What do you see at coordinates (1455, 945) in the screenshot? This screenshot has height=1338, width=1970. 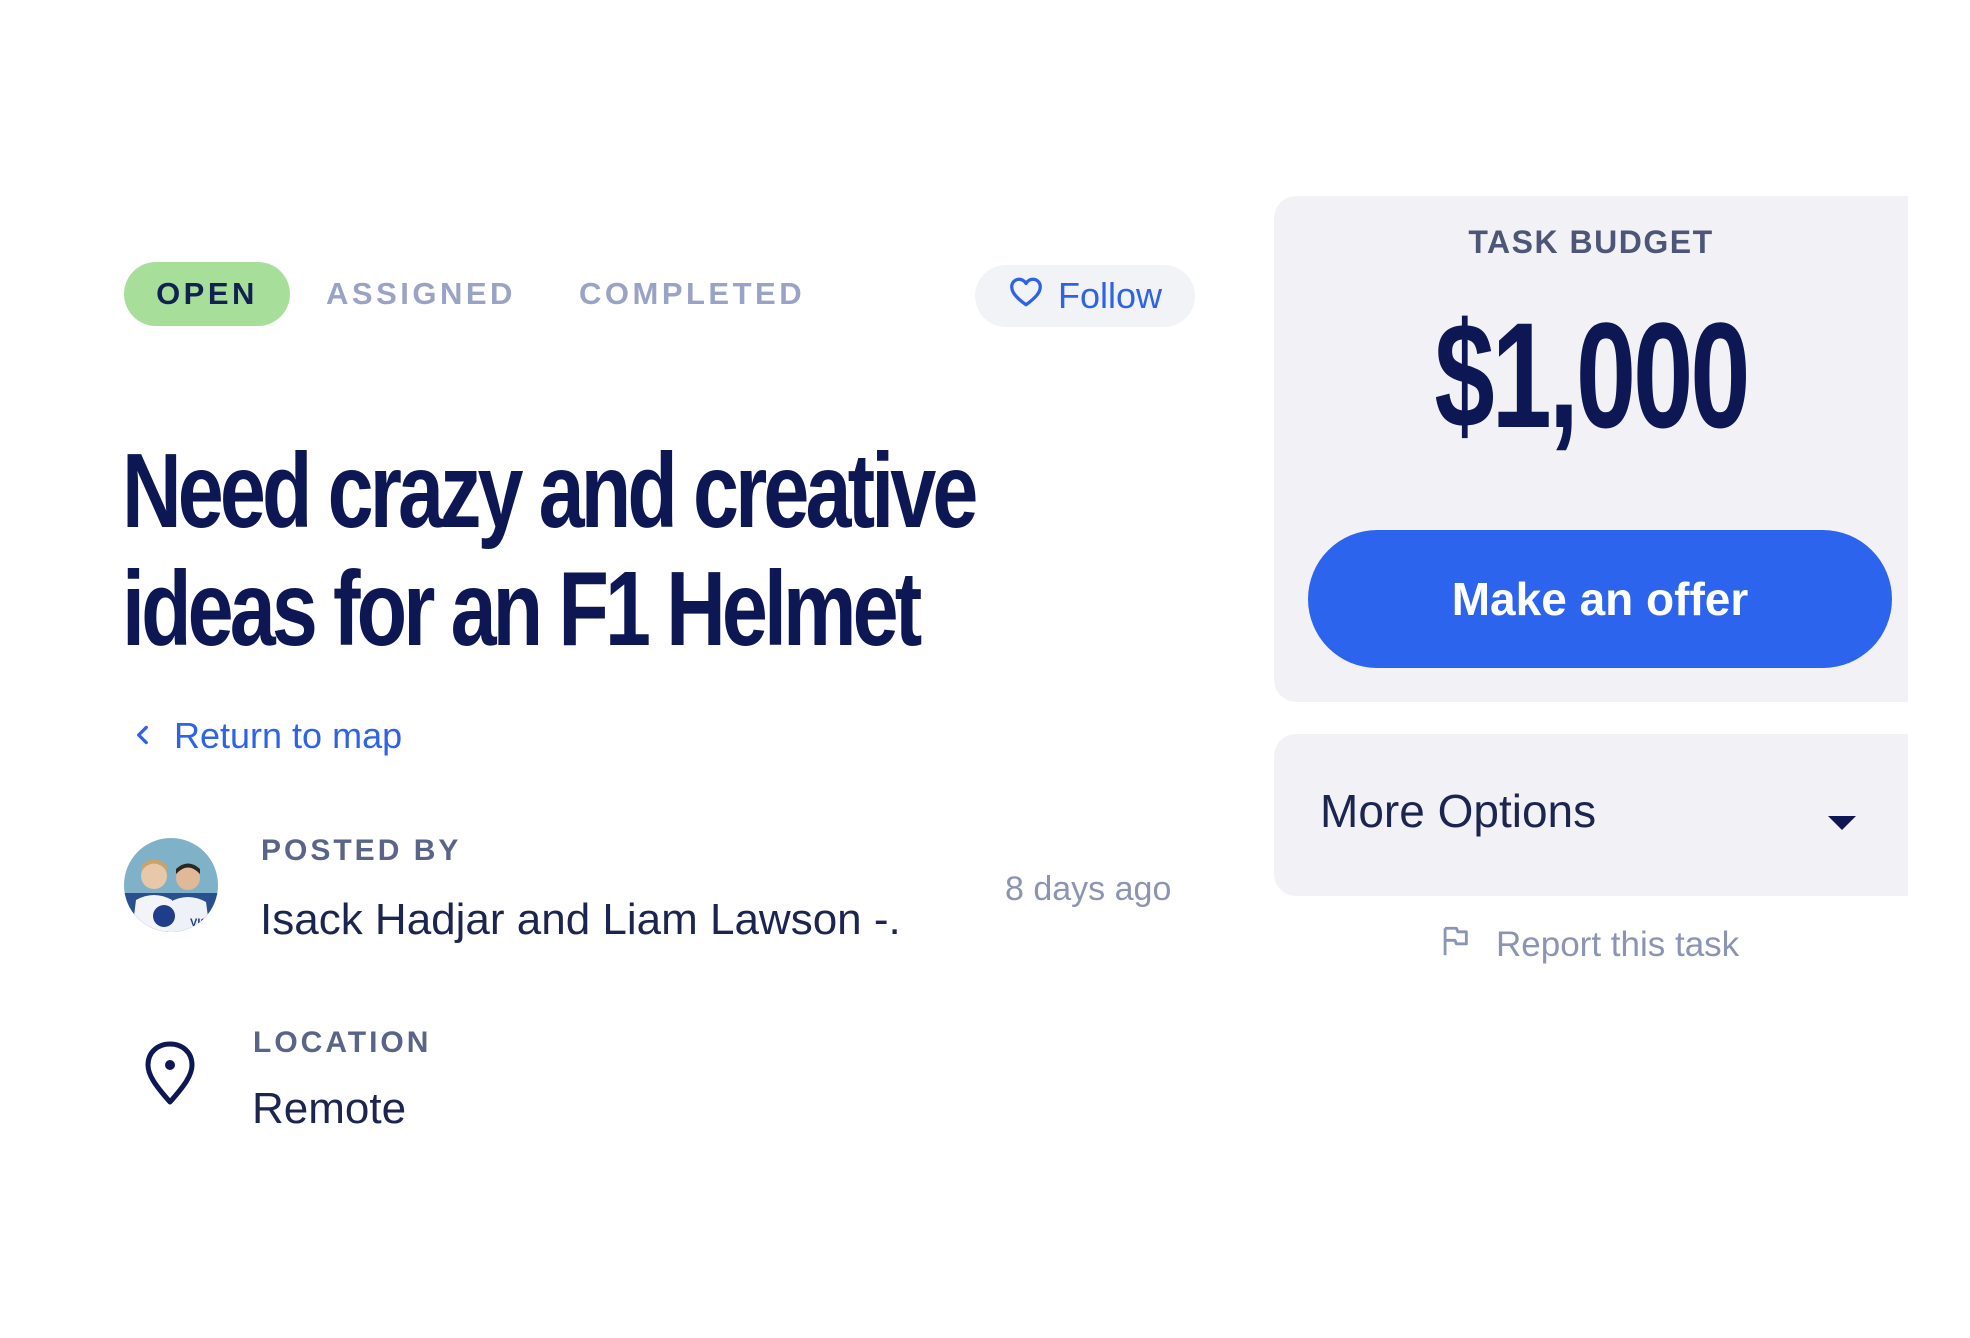 I see `flag-icon` at bounding box center [1455, 945].